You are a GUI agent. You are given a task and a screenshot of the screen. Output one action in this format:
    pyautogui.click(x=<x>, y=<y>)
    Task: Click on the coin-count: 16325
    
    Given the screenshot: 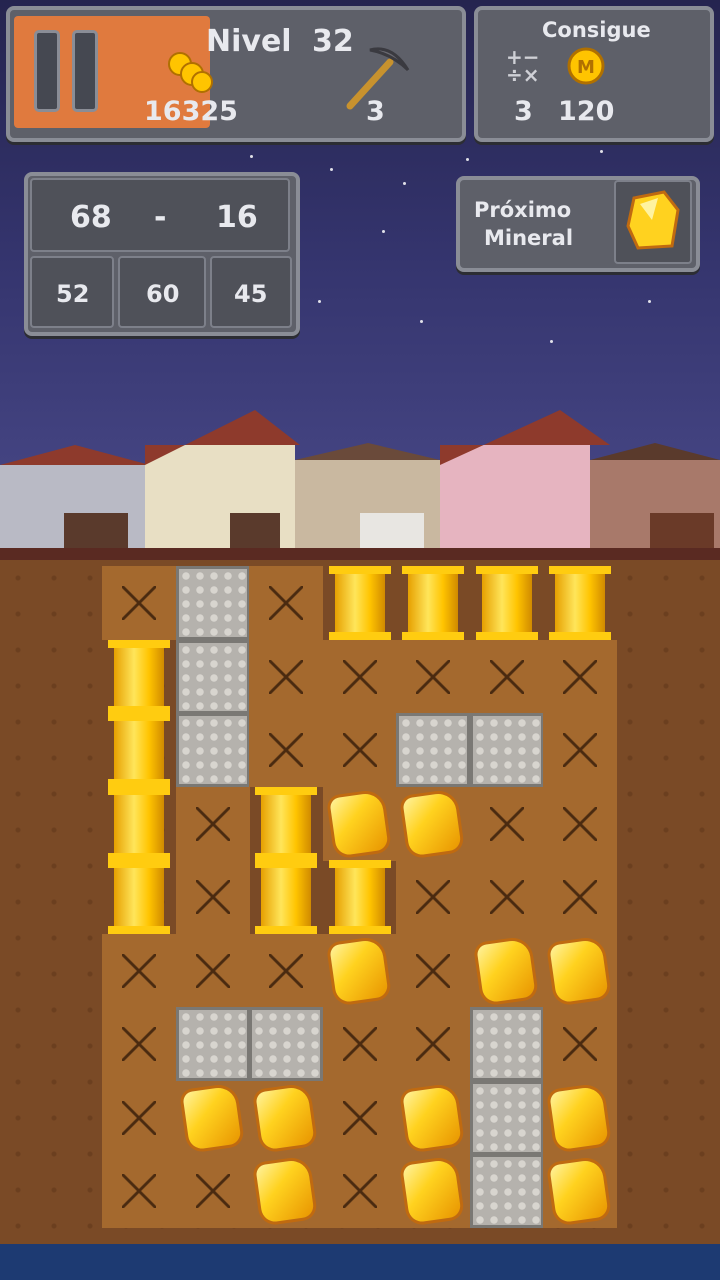 What is the action you would take?
    pyautogui.click(x=191, y=111)
    